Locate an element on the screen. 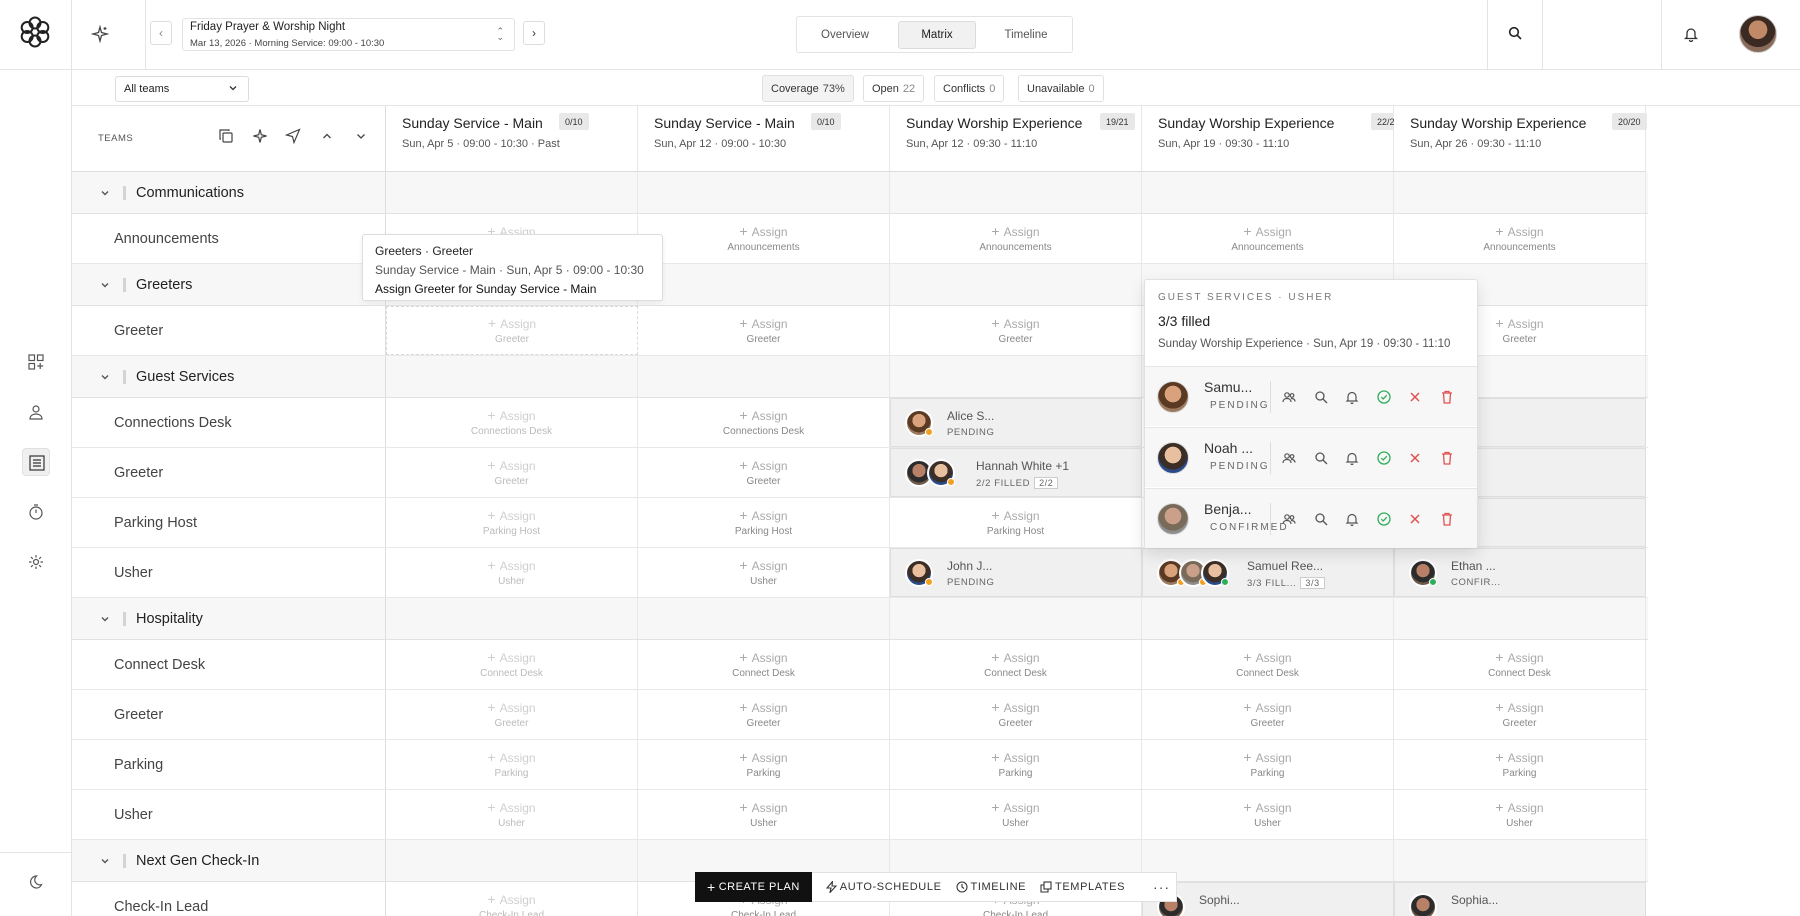 The image size is (1800, 916). rail-plans is located at coordinates (36, 462).